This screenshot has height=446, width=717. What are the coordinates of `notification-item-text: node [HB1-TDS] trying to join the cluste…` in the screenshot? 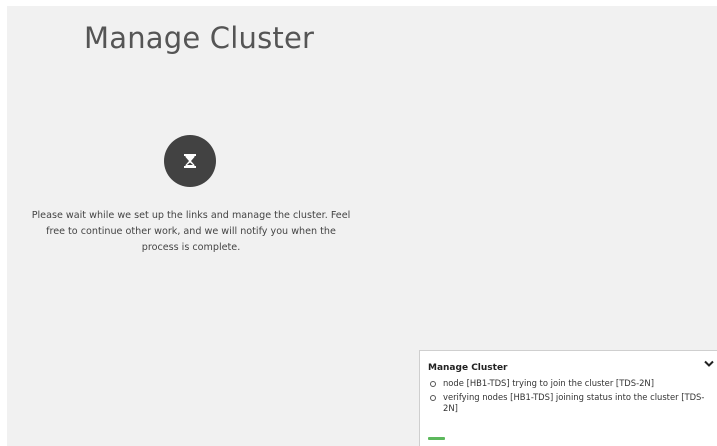 It's located at (548, 383).